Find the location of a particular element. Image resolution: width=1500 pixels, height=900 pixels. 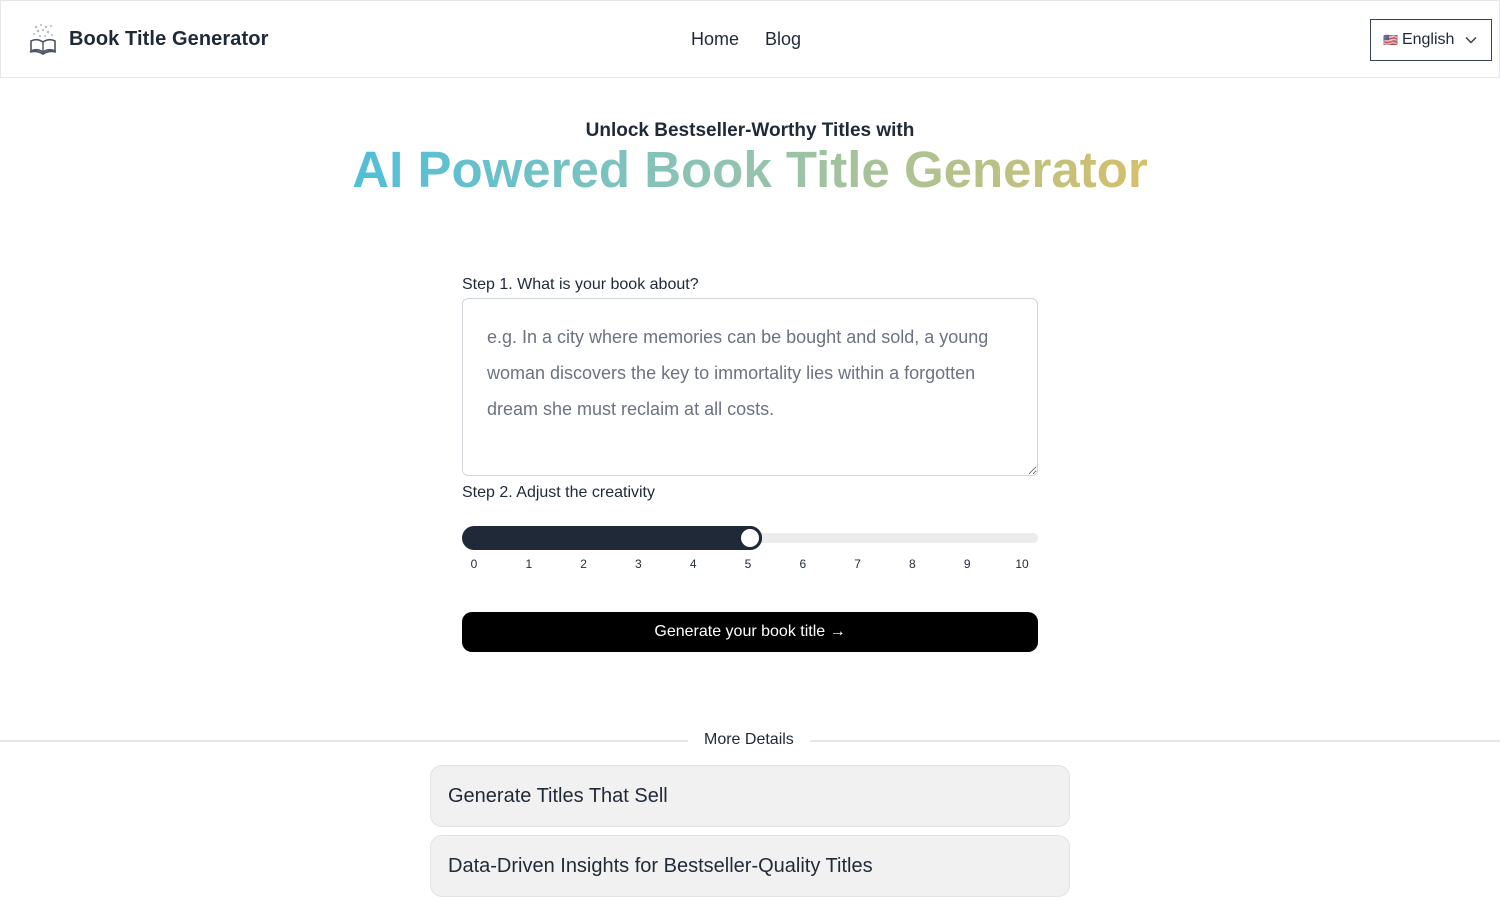

hero-title-text: AI Powered Book Title Generator is located at coordinates (749, 169).